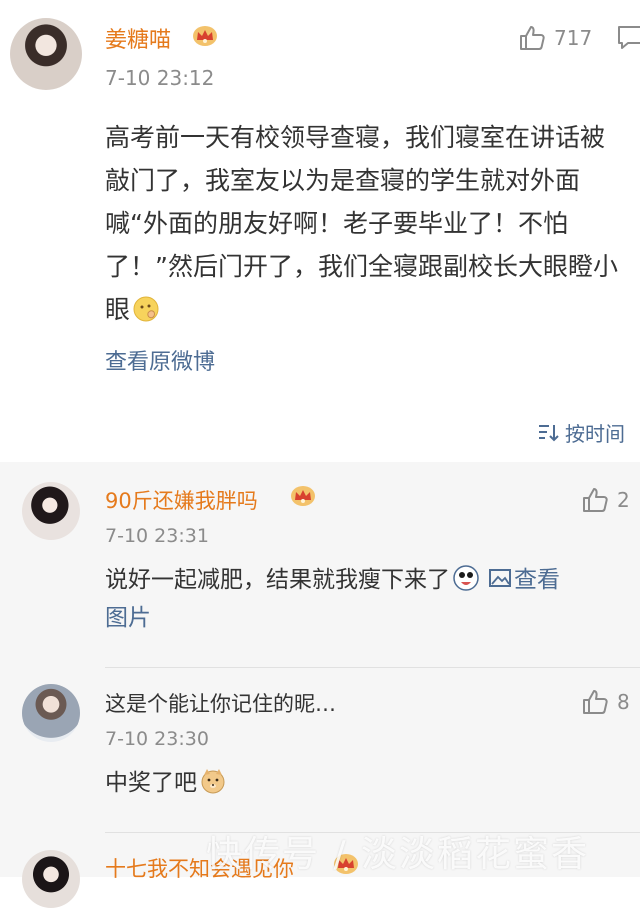 This screenshot has height=908, width=640. Describe the element at coordinates (623, 500) in the screenshot. I see `comment-like-count: 2` at that location.